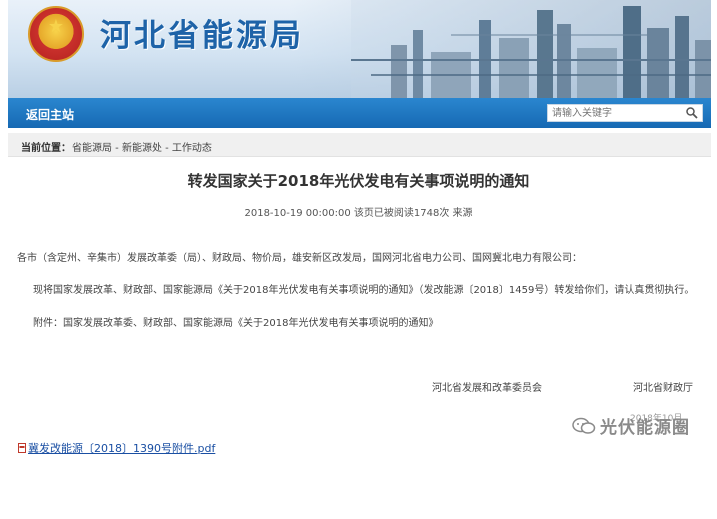 The height and width of the screenshot is (519, 717). Describe the element at coordinates (202, 36) in the screenshot. I see `site-title: 河北省能源局` at that location.